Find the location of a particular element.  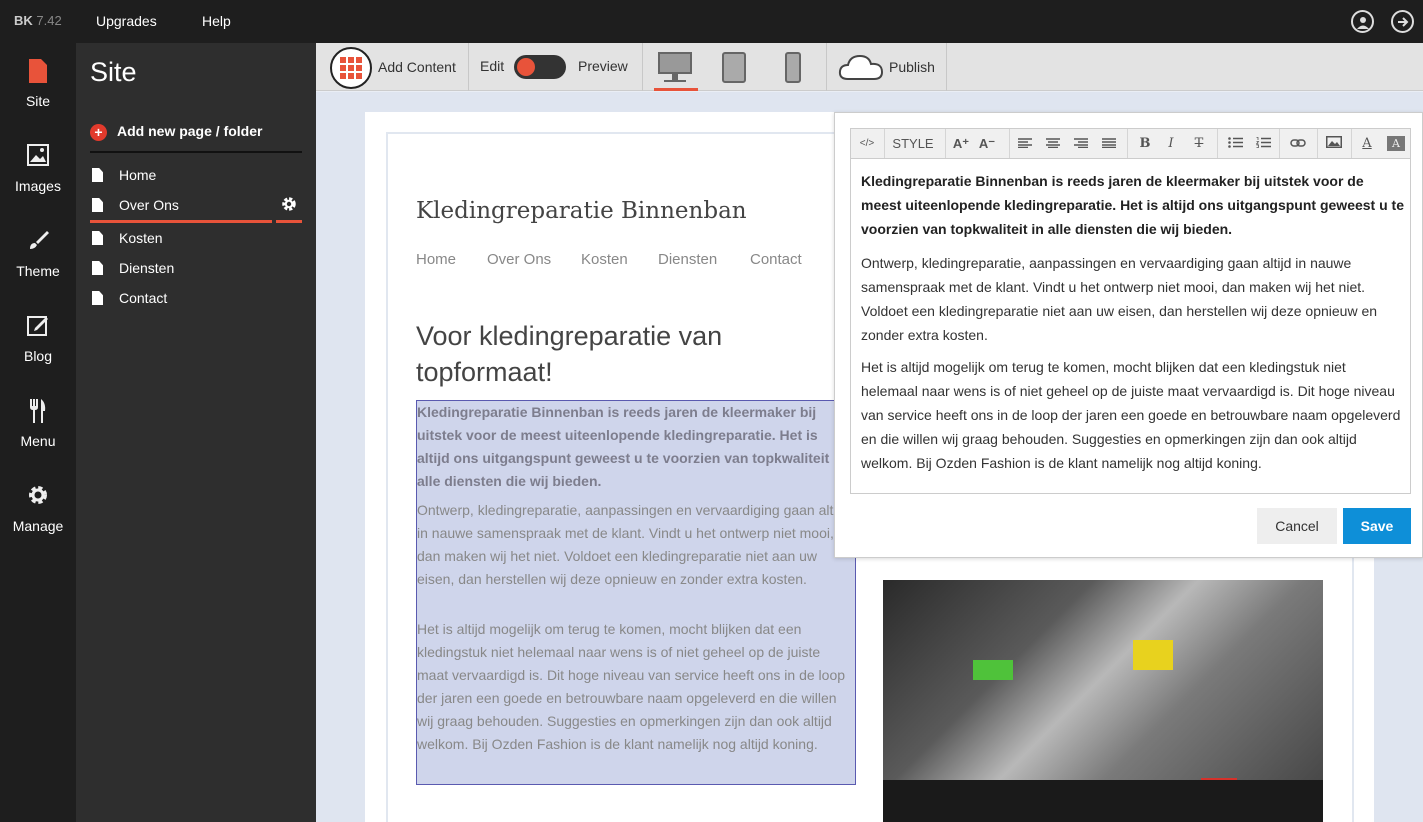

left-rail: Site Images Theme Blog Menu Manage is located at coordinates (38, 432).